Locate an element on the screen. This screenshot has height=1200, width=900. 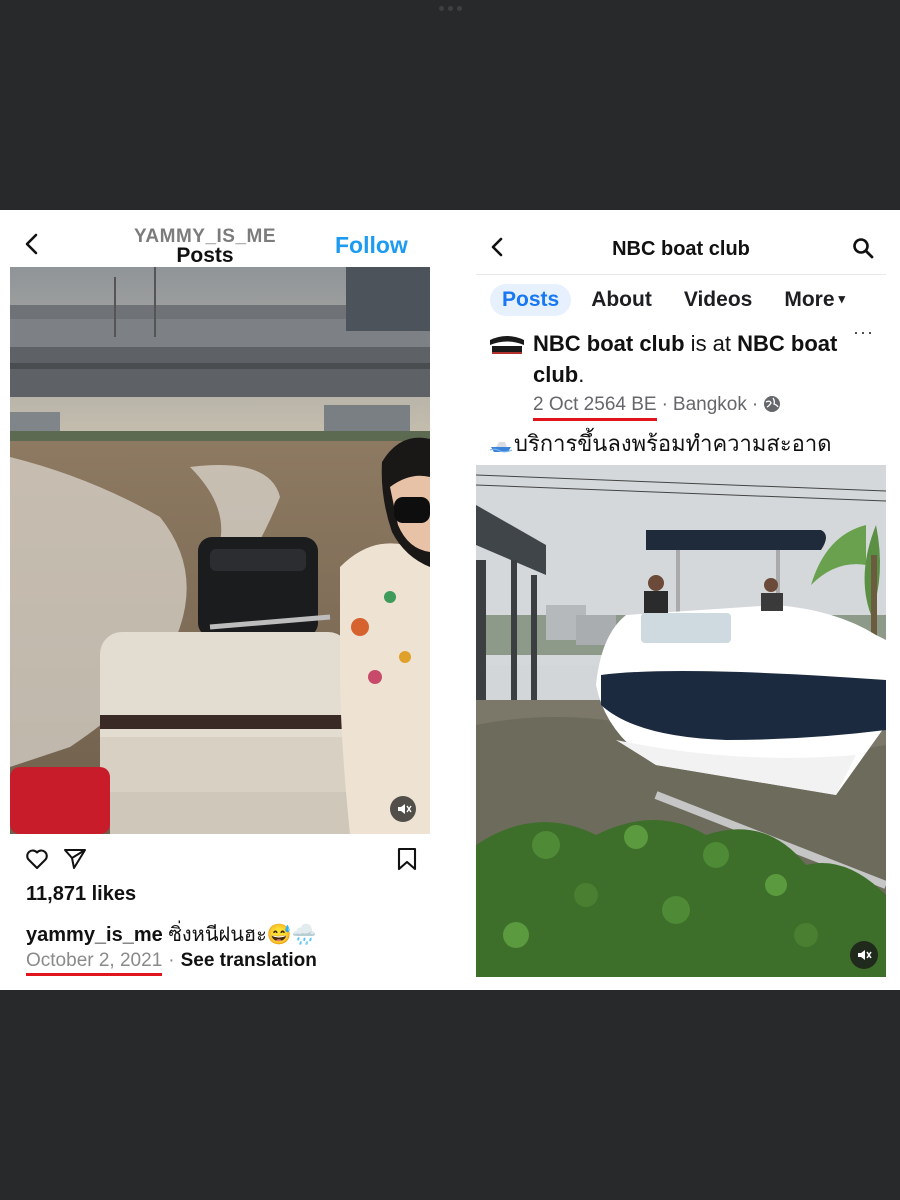
post-heading-end: . is located at coordinates (581, 374).